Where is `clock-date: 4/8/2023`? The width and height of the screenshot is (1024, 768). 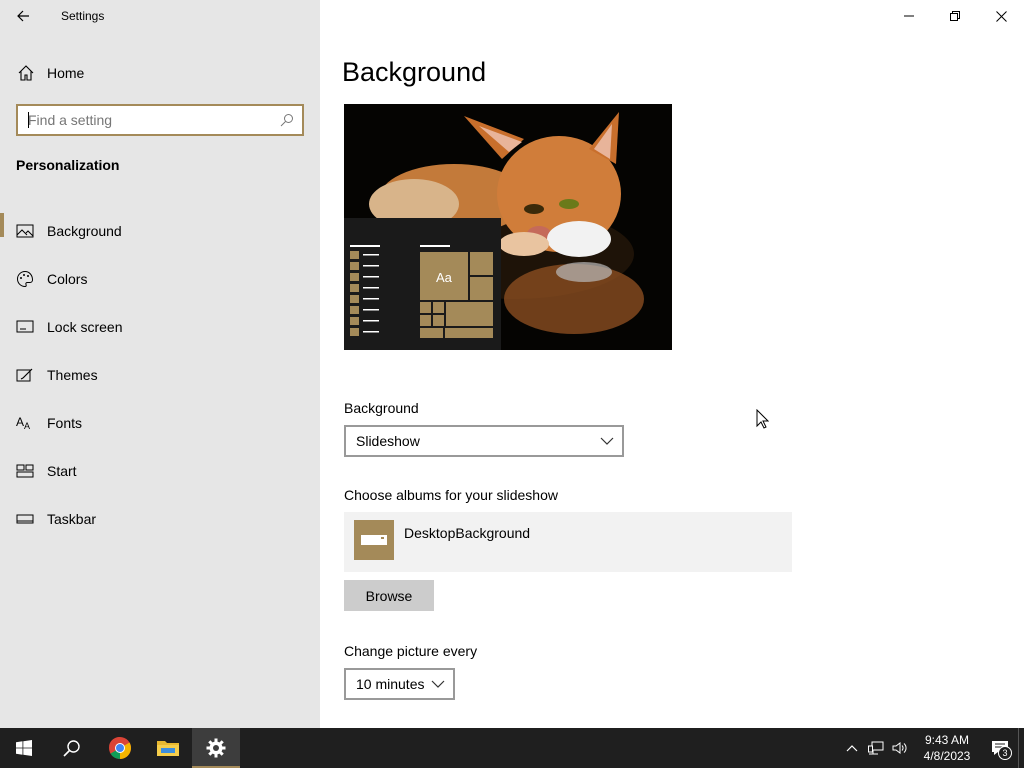 clock-date: 4/8/2023 is located at coordinates (947, 756).